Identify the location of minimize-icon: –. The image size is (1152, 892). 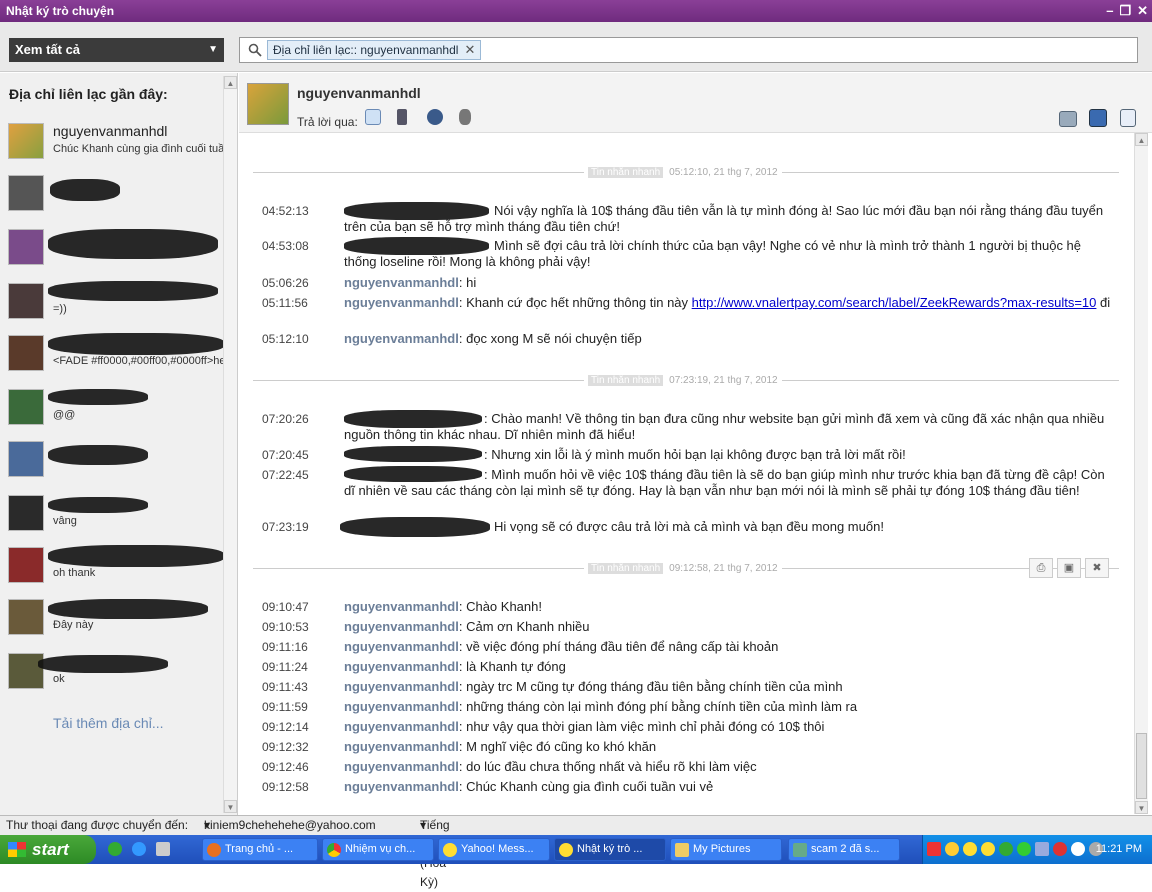
(1109, 11).